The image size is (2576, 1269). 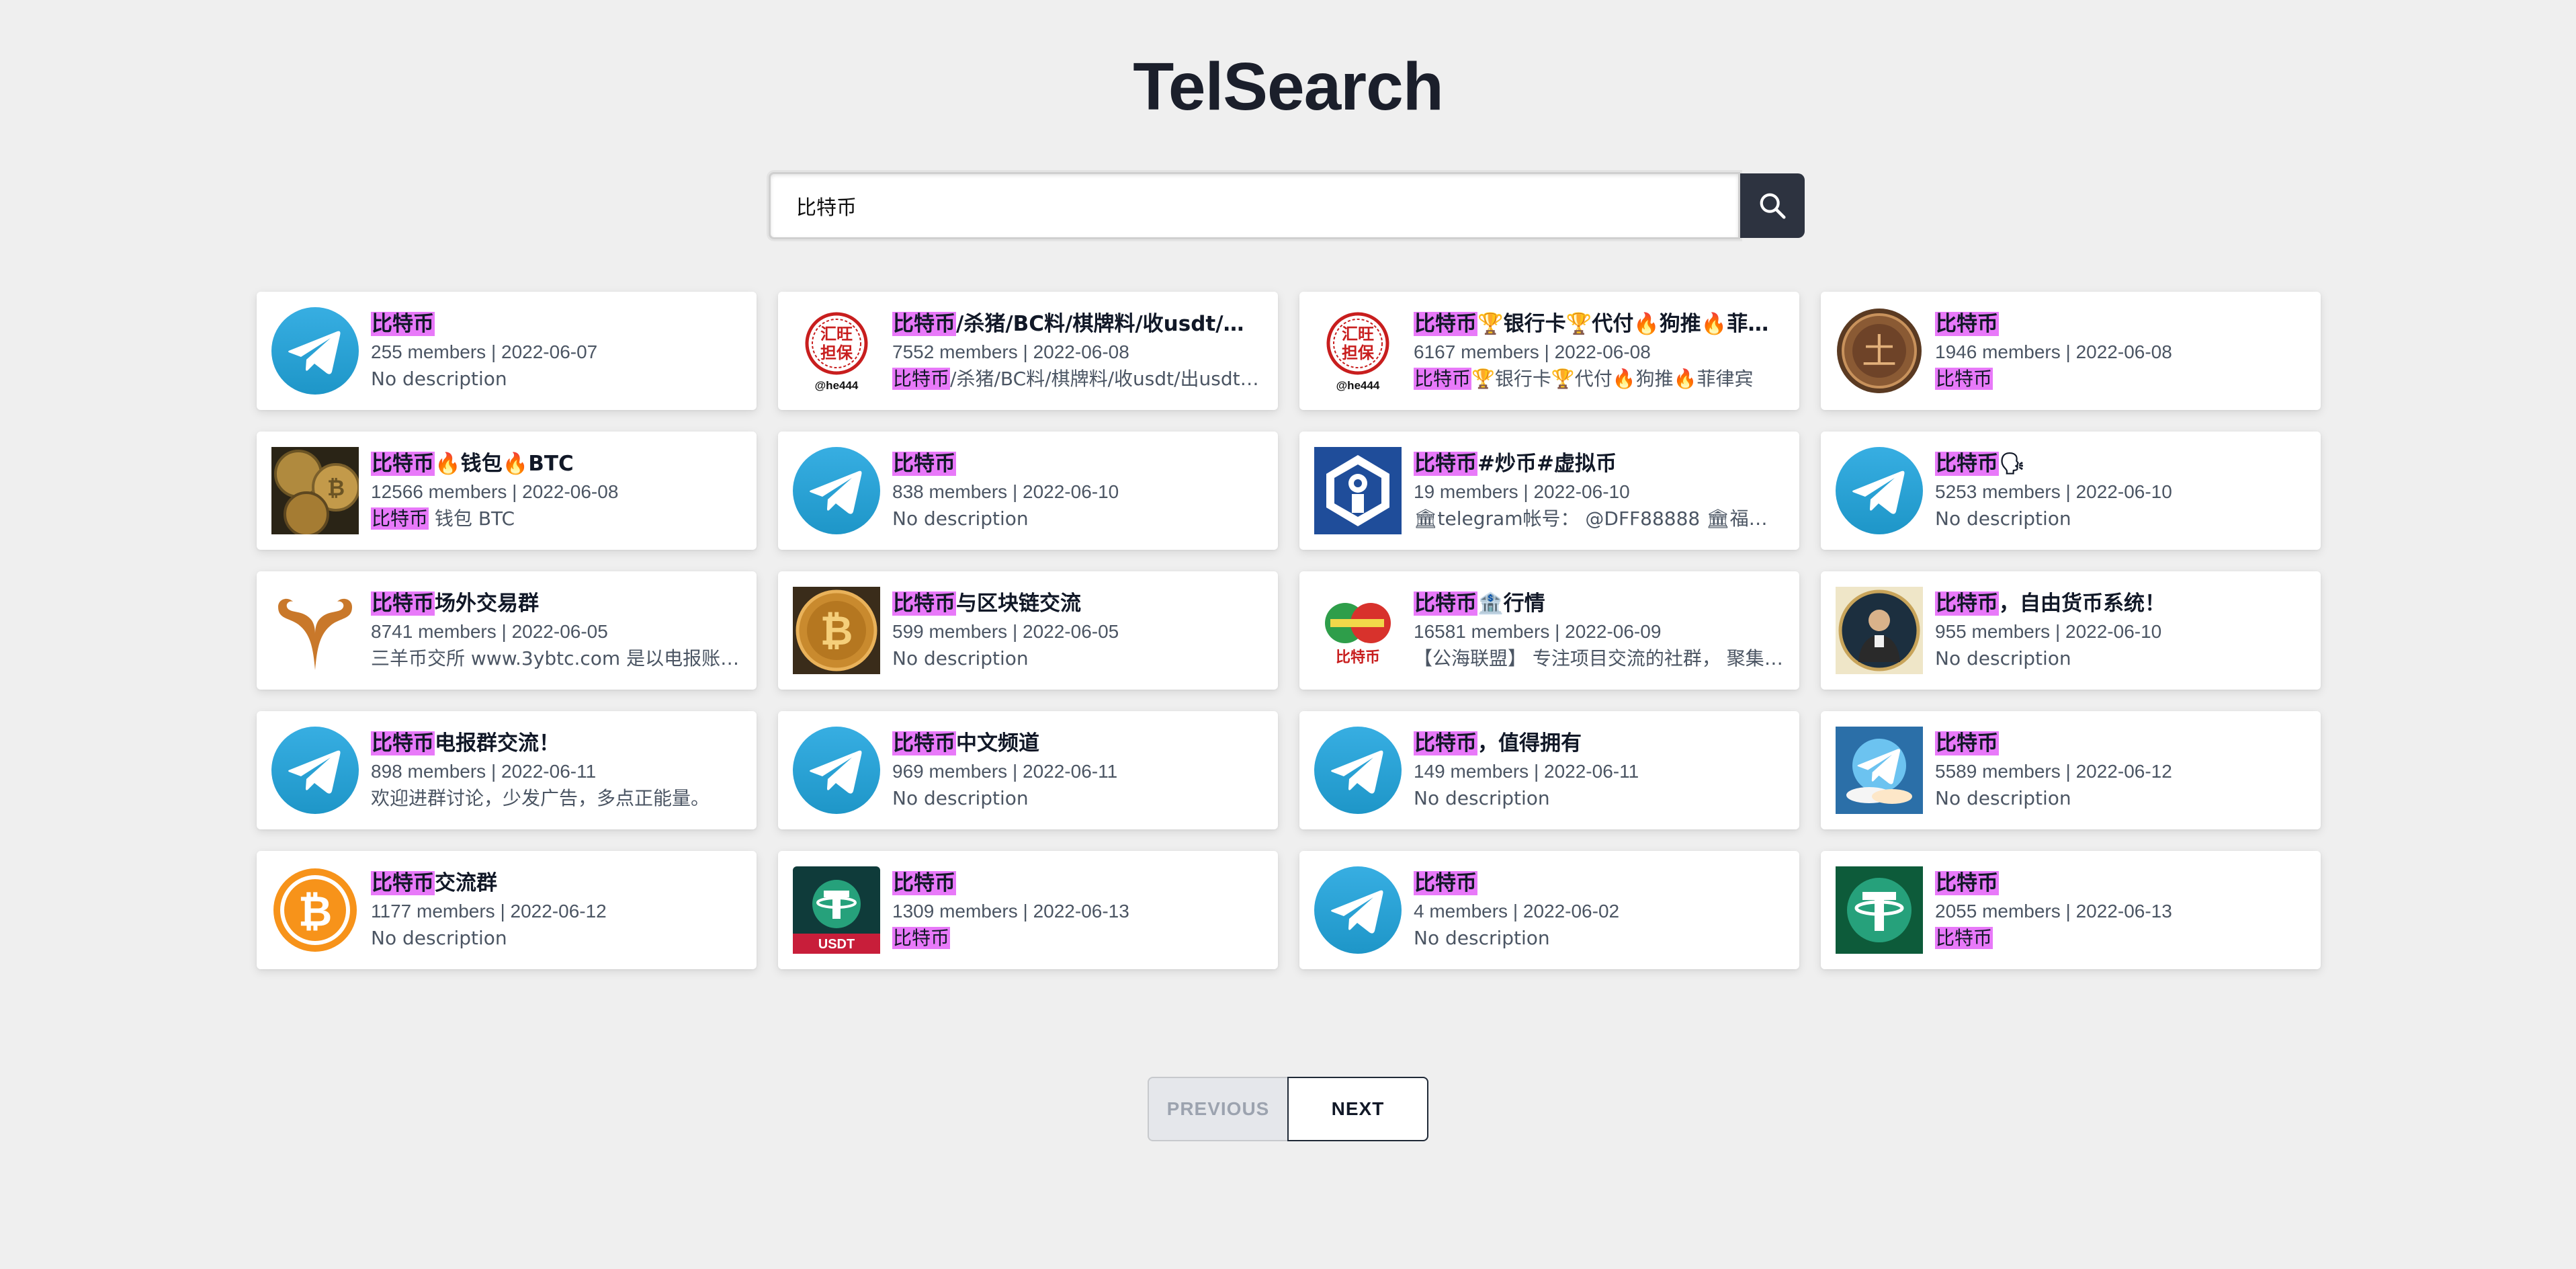 I want to click on trading-circles-icon: 比特币, so click(x=1358, y=630).